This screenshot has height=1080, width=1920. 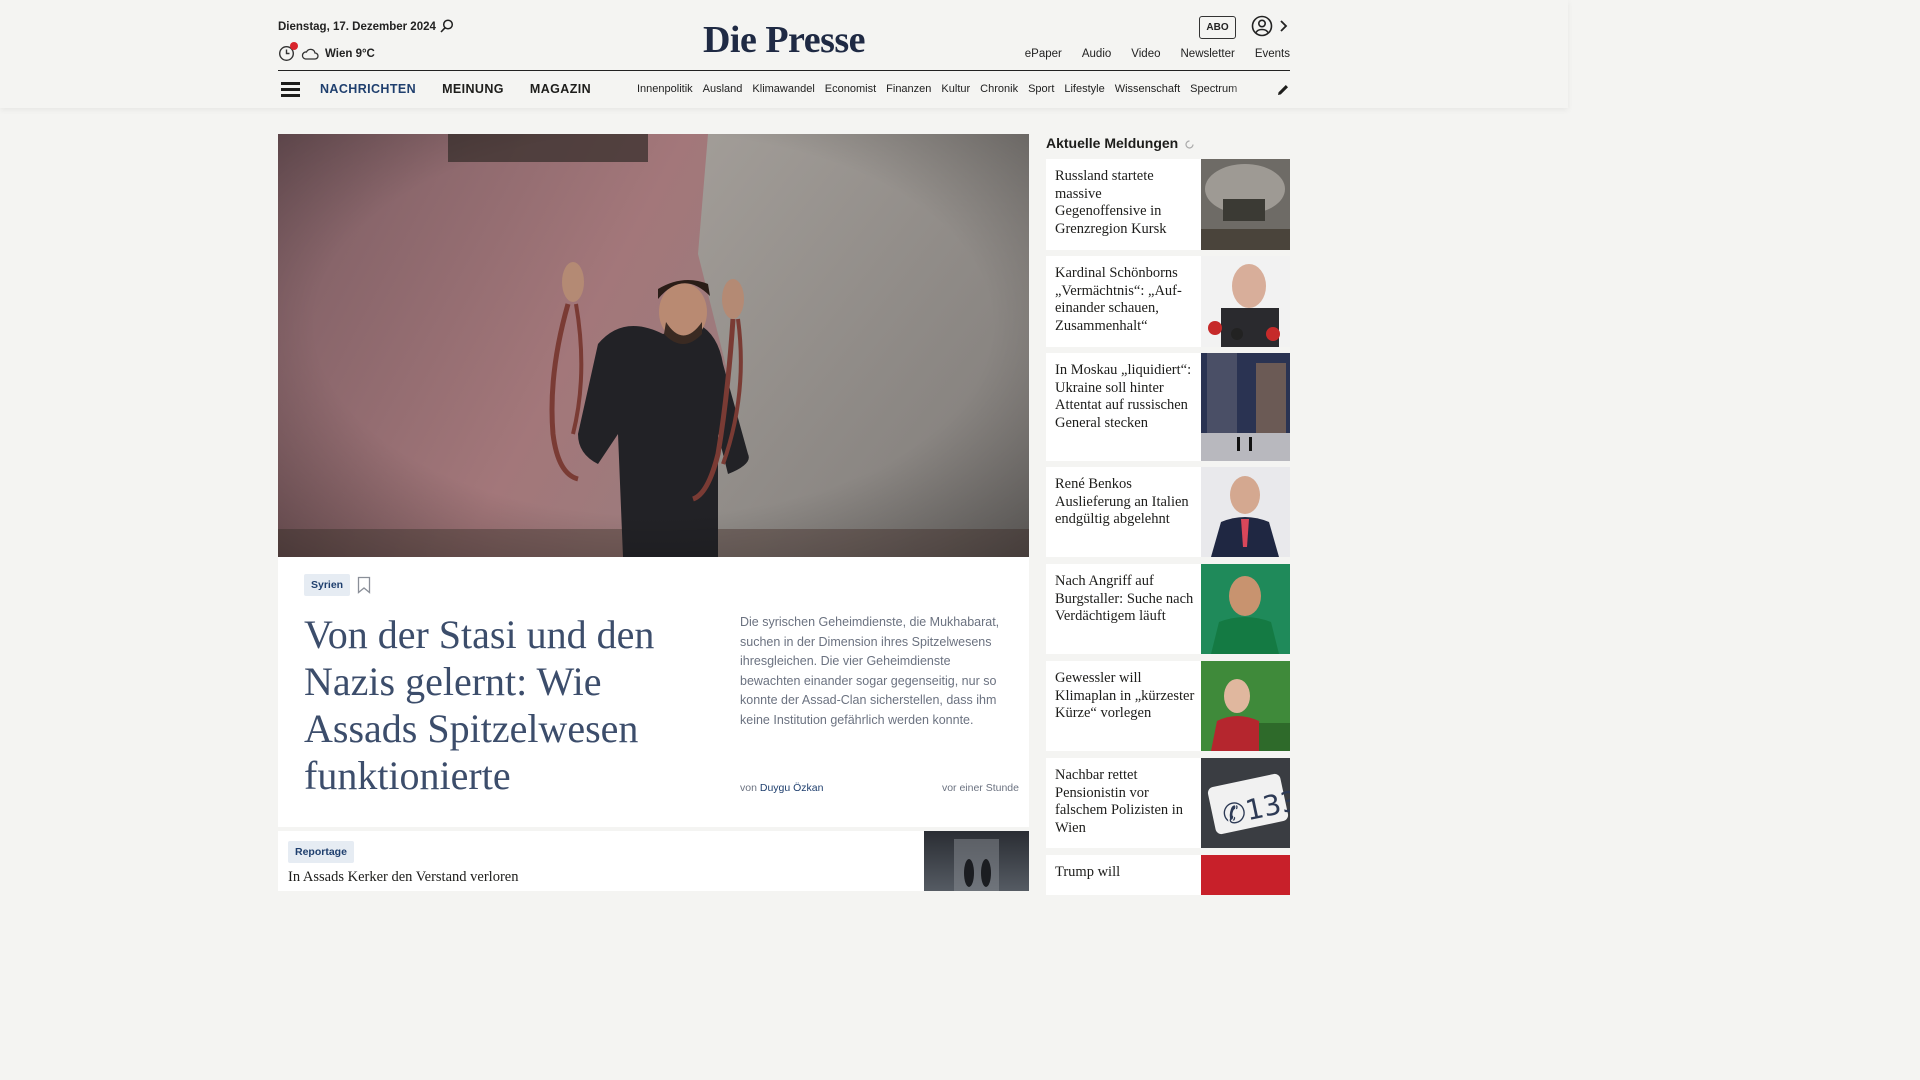 I want to click on nav-magazin: MAGAZIN, so click(x=560, y=89).